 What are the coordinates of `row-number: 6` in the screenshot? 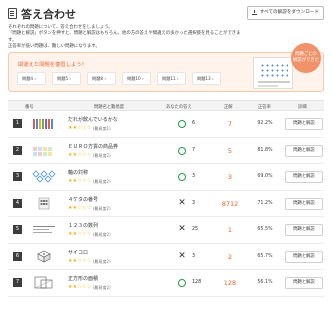 It's located at (17, 256).